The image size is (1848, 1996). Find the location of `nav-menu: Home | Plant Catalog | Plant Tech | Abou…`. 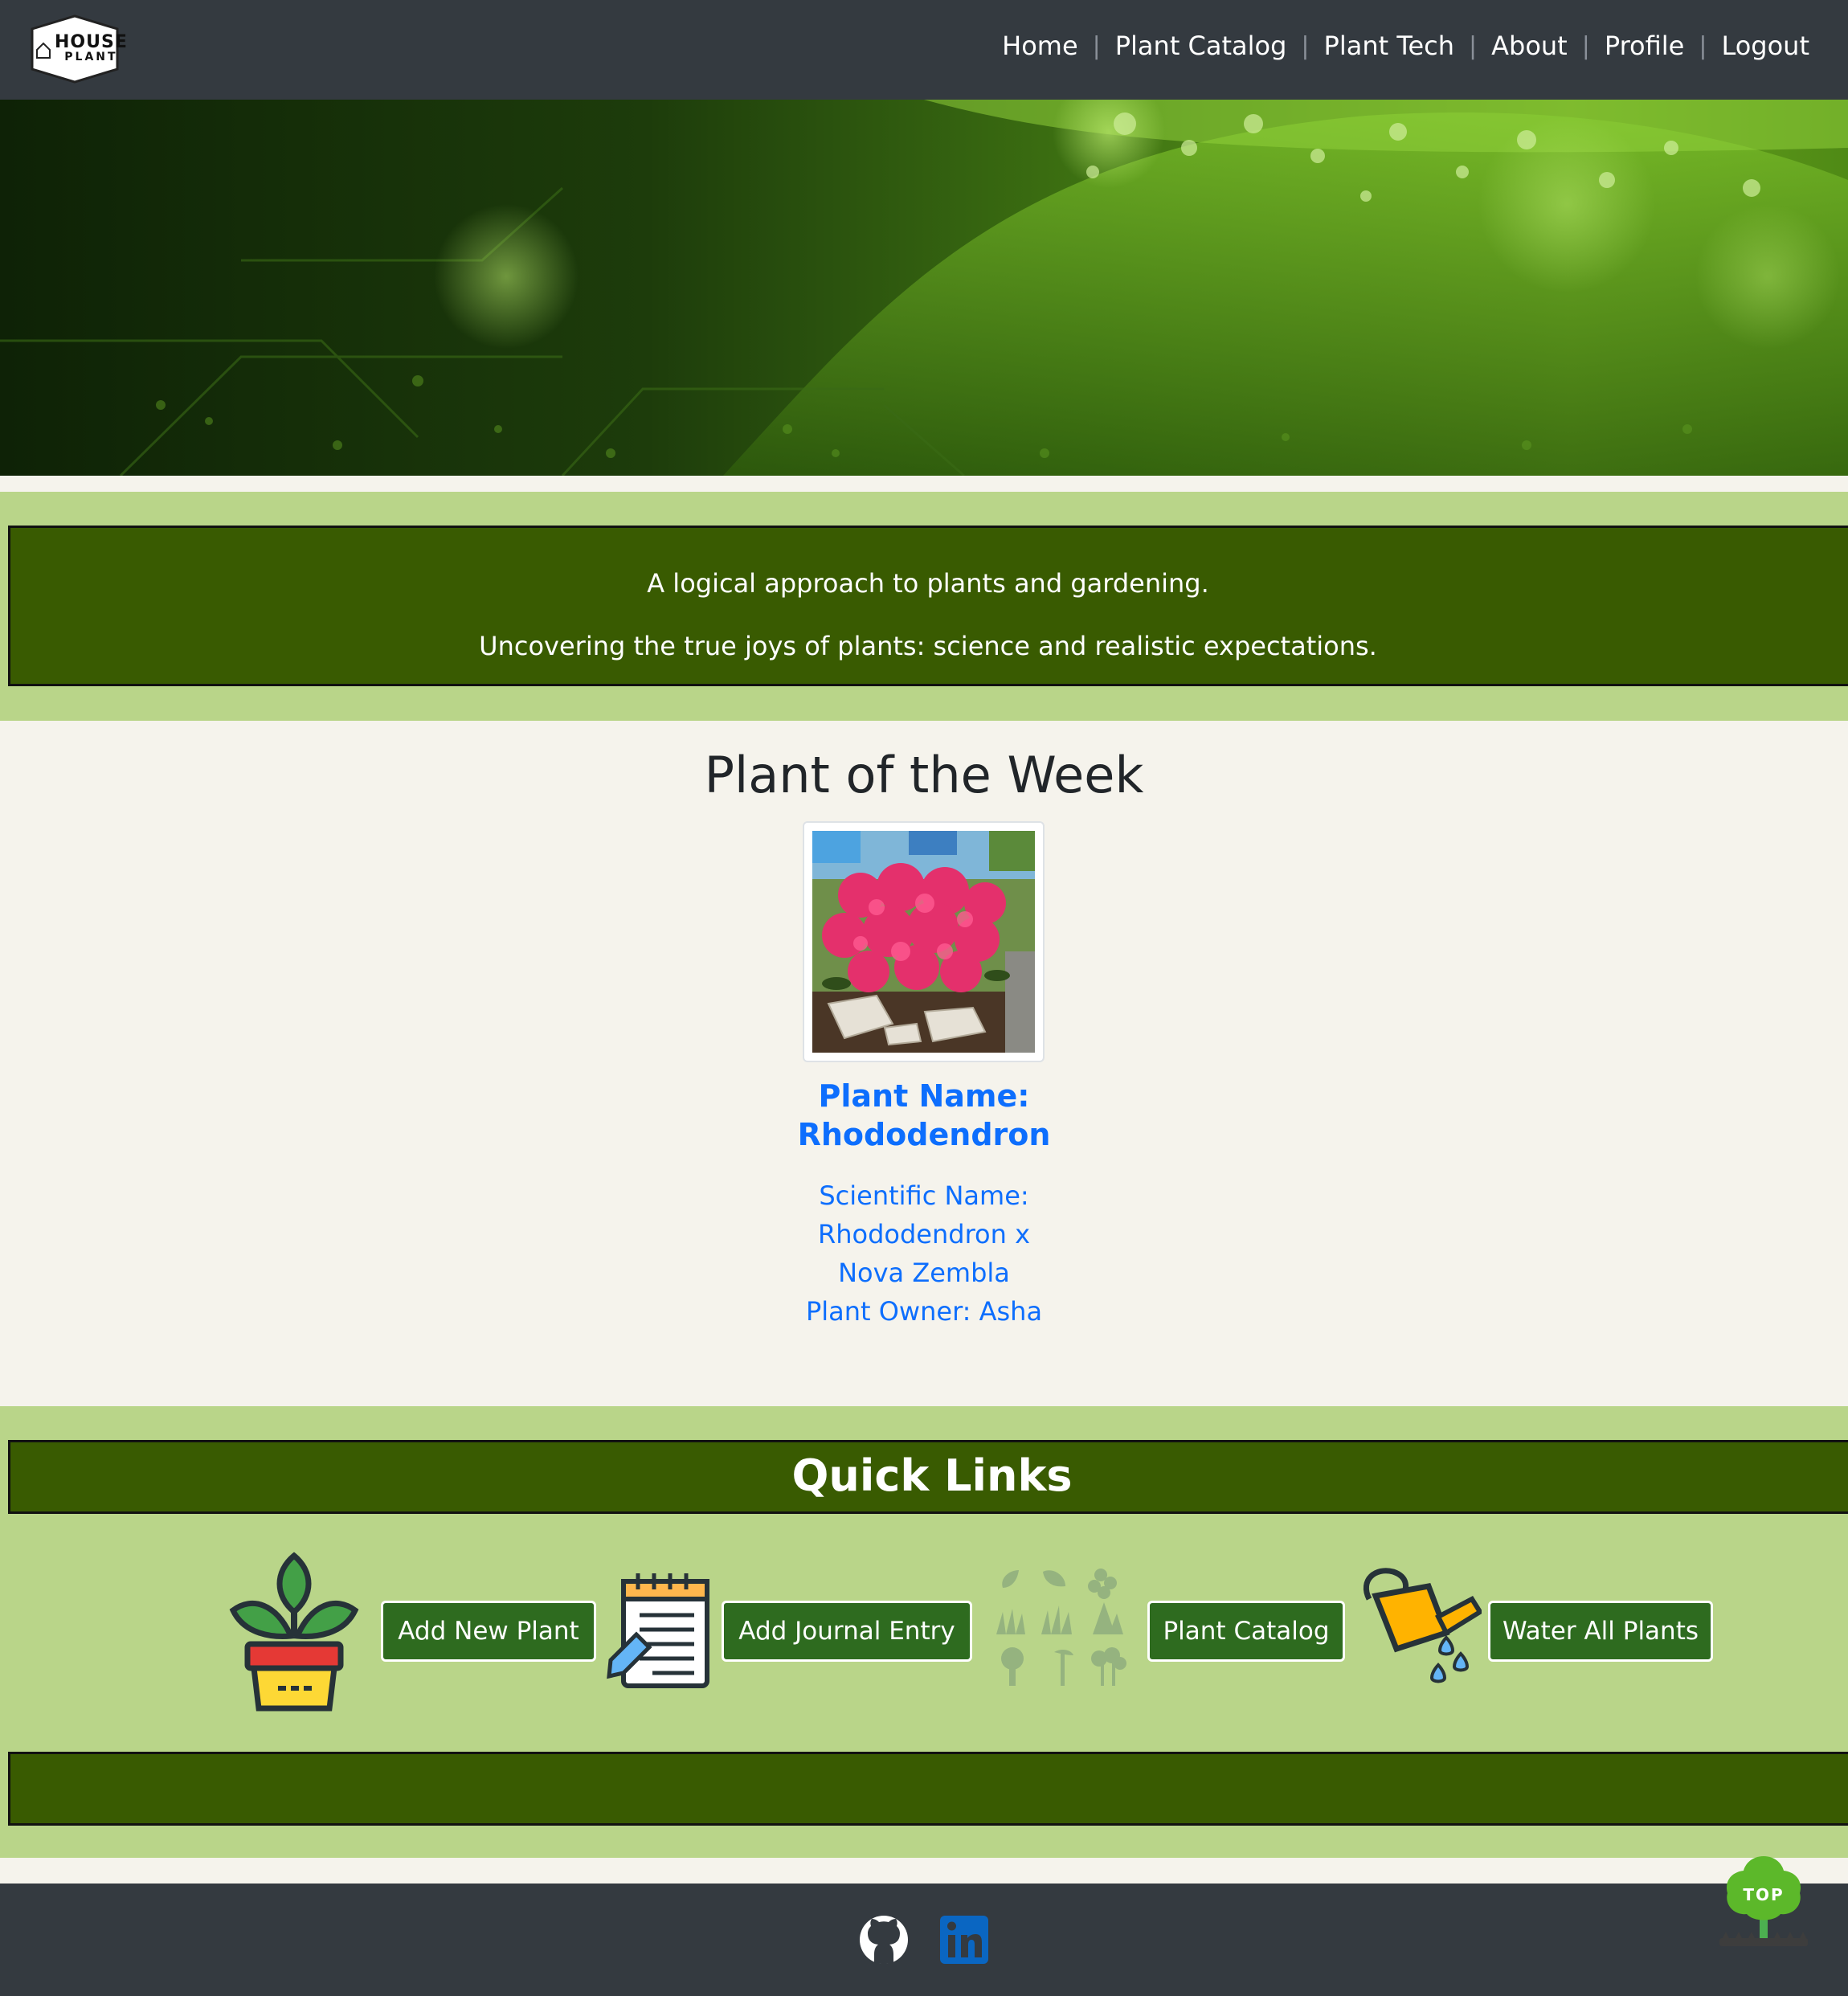

nav-menu: Home | Plant Catalog | Plant Tech | Abou… is located at coordinates (1405, 46).